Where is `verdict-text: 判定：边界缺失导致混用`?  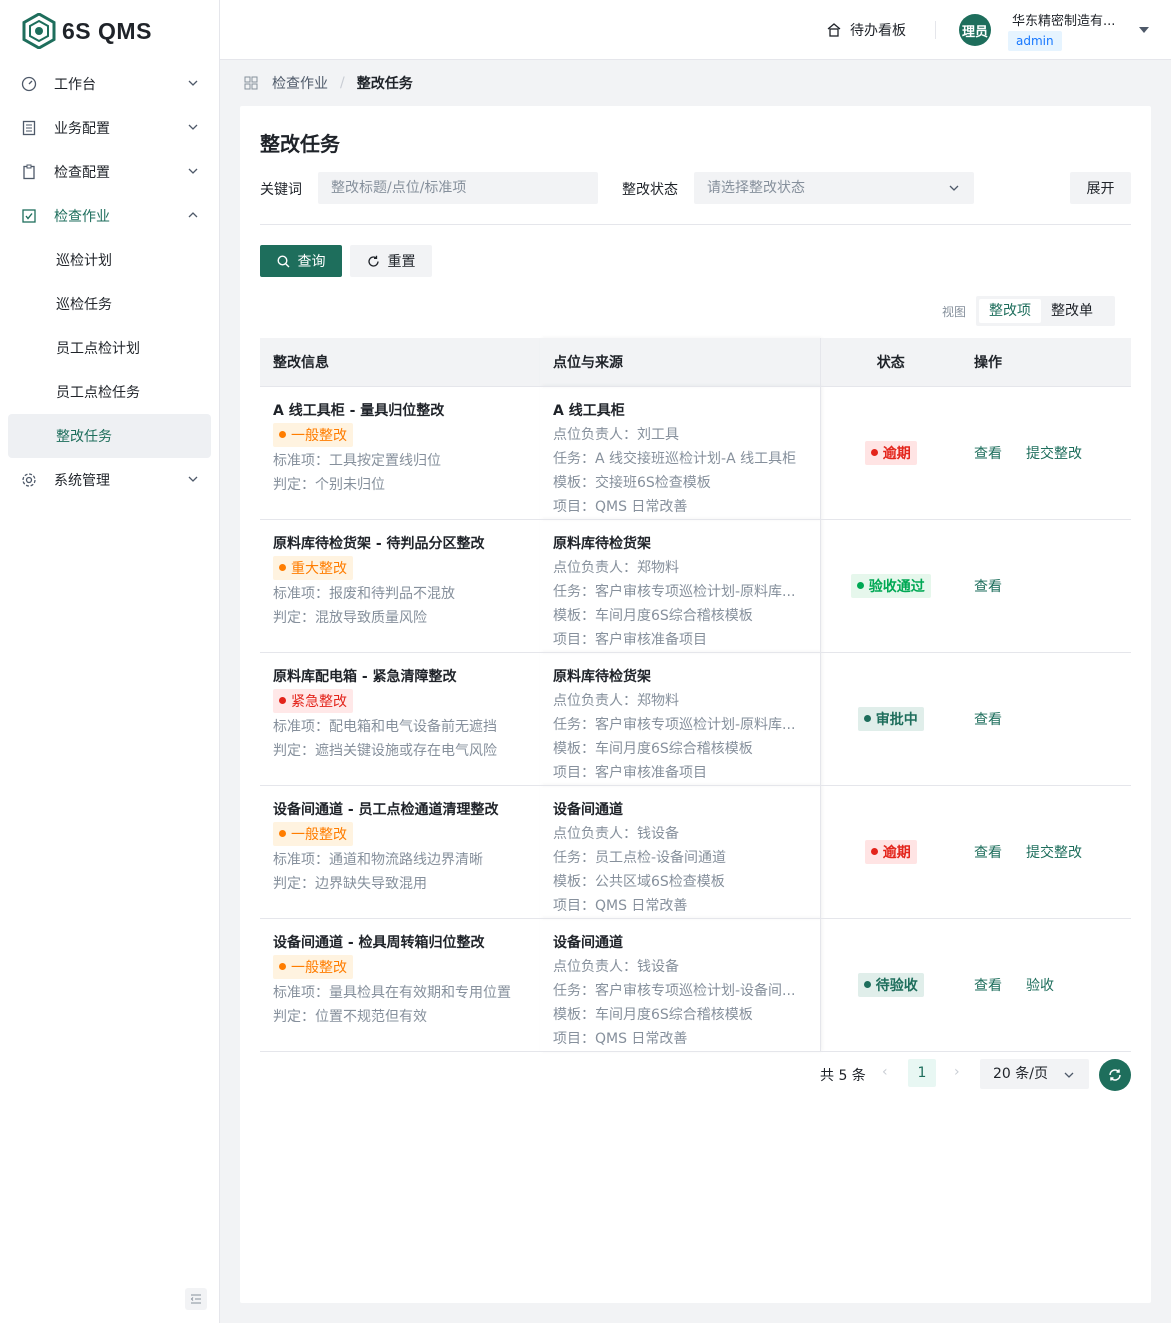 verdict-text: 判定：边界缺失导致混用 is located at coordinates (350, 883).